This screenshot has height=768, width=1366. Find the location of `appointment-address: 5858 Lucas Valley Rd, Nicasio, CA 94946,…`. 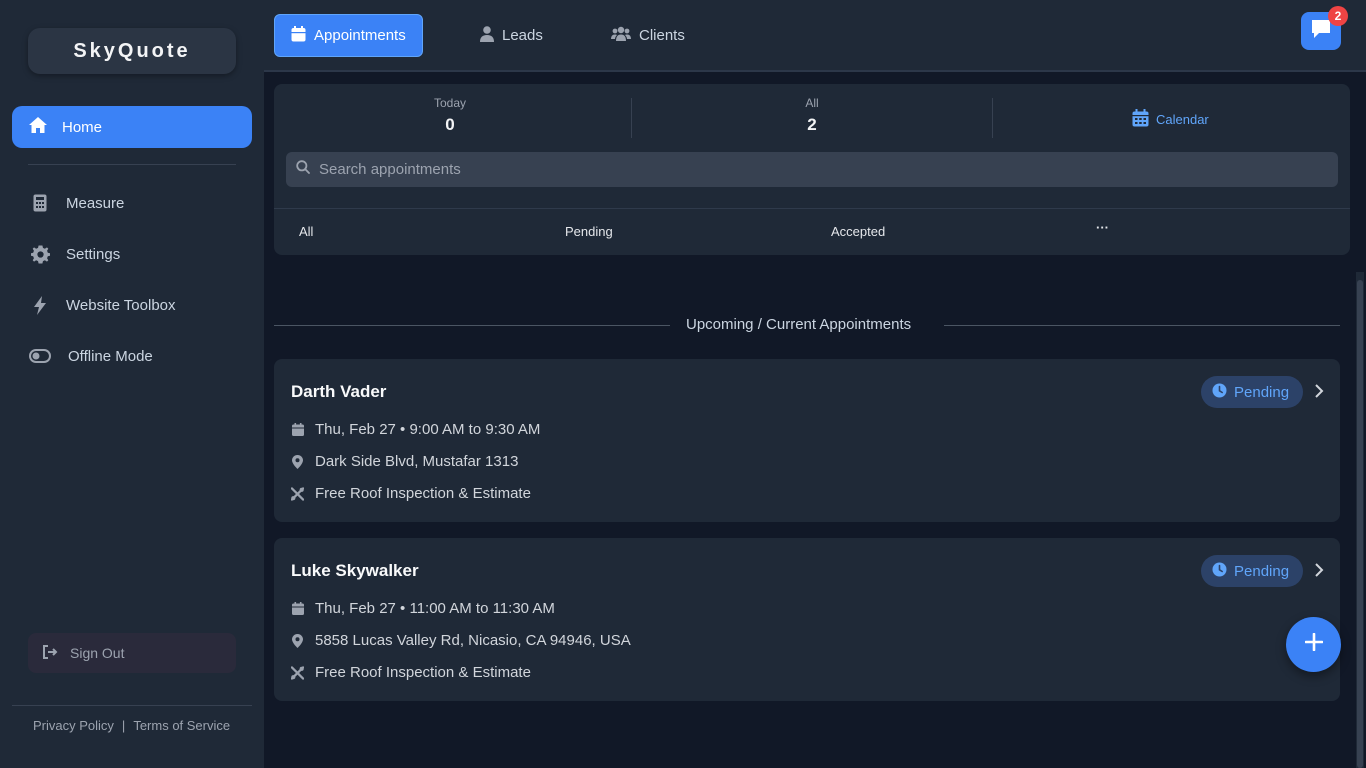

appointment-address: 5858 Lucas Valley Rd, Nicasio, CA 94946,… is located at coordinates (461, 640).